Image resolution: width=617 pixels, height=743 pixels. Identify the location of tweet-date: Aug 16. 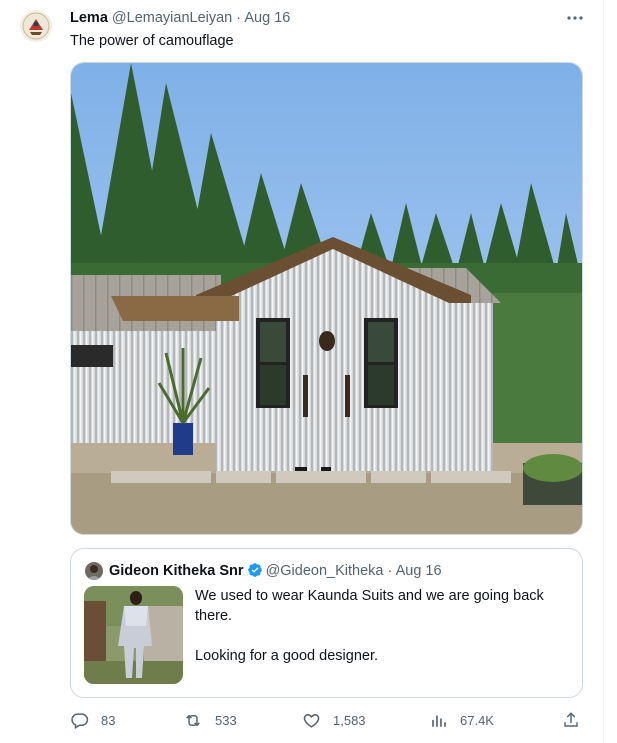
(267, 18).